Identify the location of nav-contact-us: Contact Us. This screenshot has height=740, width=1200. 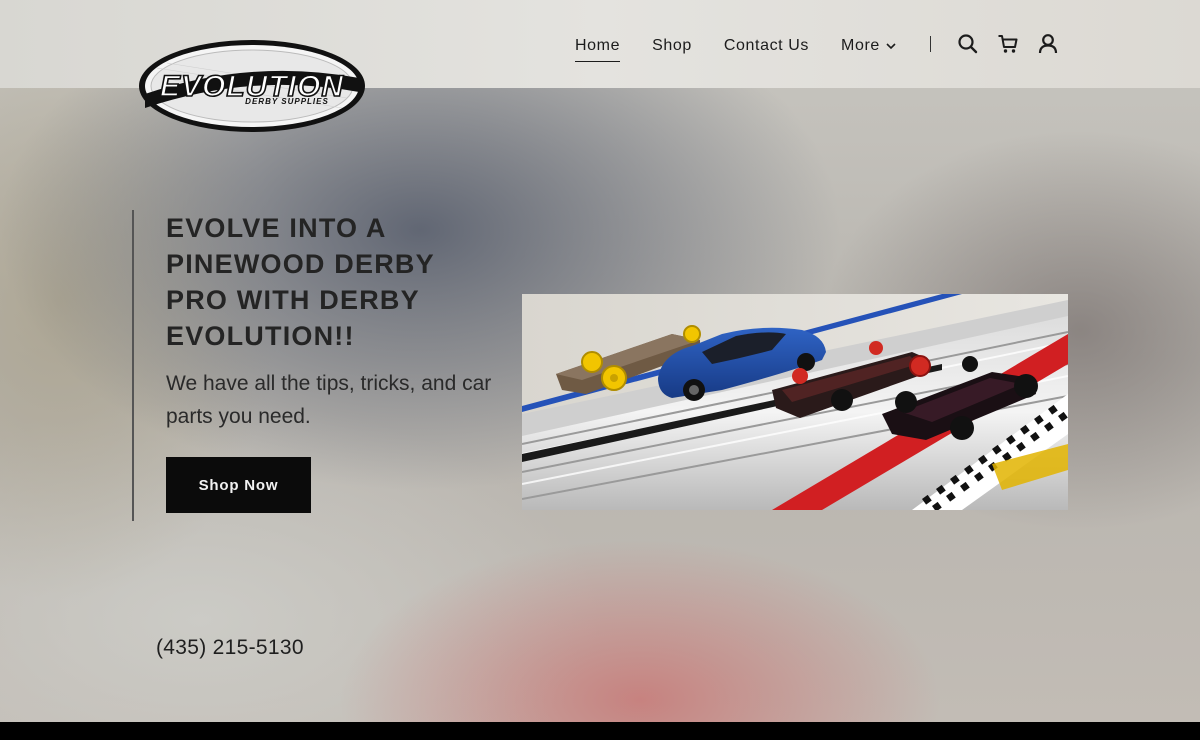
(766, 49).